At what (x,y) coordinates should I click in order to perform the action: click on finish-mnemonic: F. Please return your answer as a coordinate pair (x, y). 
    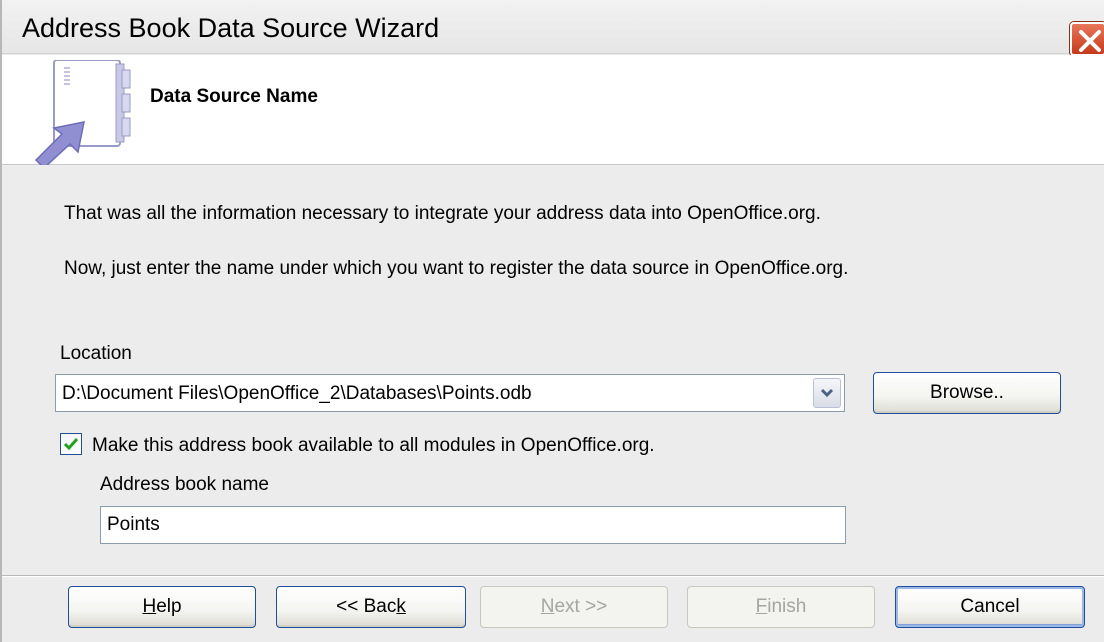
    Looking at the image, I should click on (761, 606).